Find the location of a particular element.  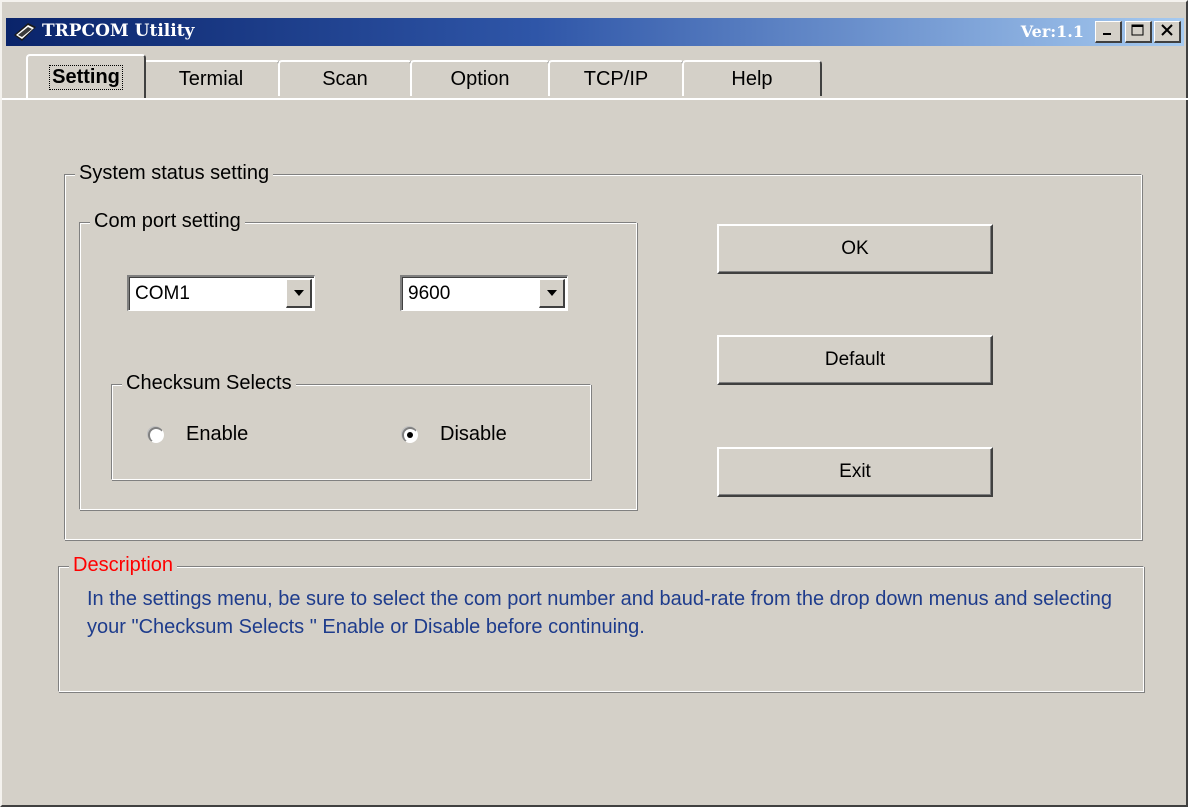

minimize-button is located at coordinates (1108, 32).